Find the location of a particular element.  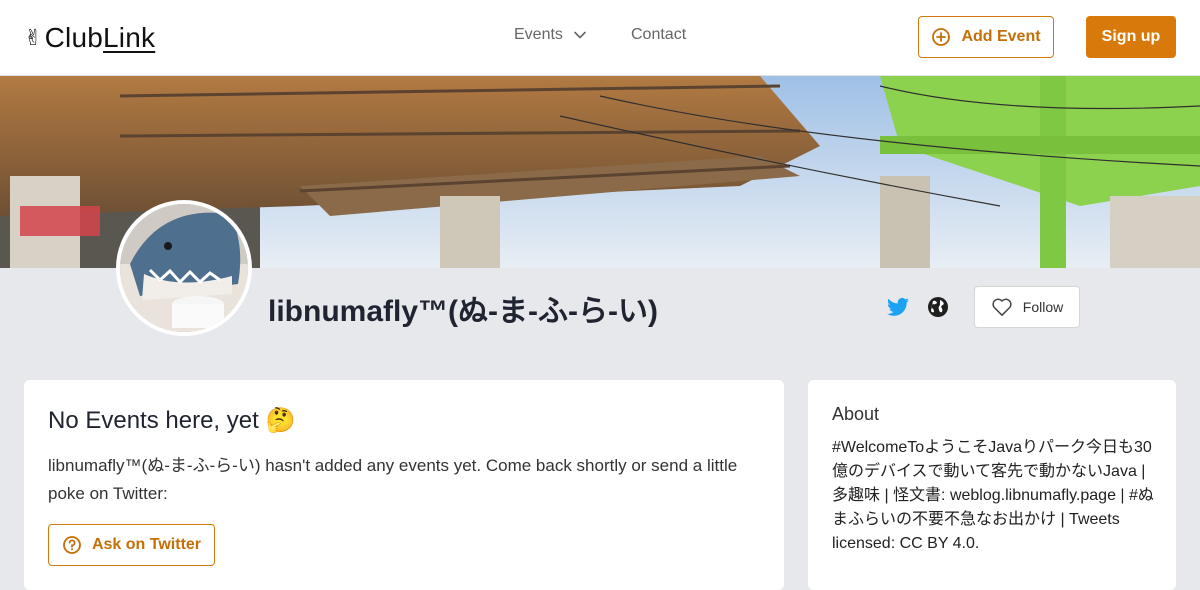

thinking-face-icon: 🤔 is located at coordinates (280, 420).